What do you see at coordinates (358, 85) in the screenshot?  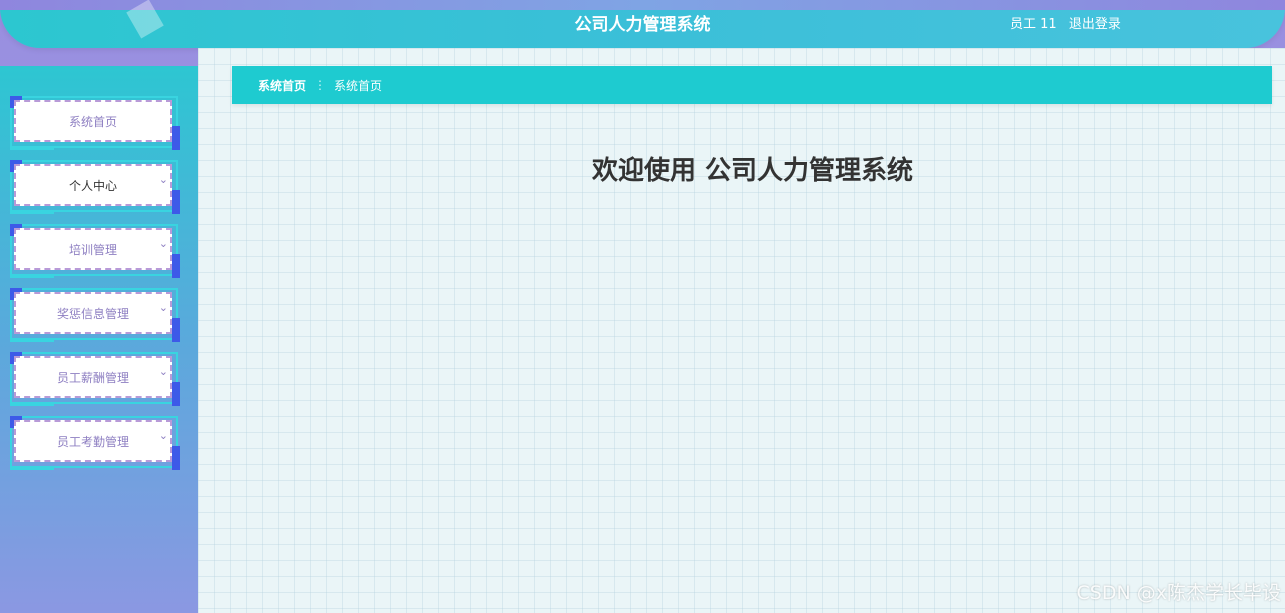 I see `breadcrumb-current: 系统首页` at bounding box center [358, 85].